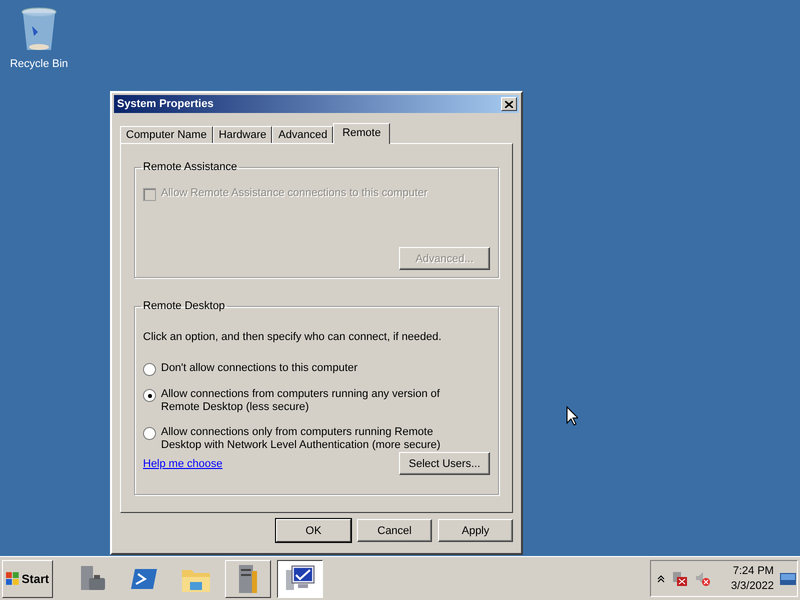 This screenshot has height=600, width=800. Describe the element at coordinates (13, 579) in the screenshot. I see `windows-logo-icon` at that location.